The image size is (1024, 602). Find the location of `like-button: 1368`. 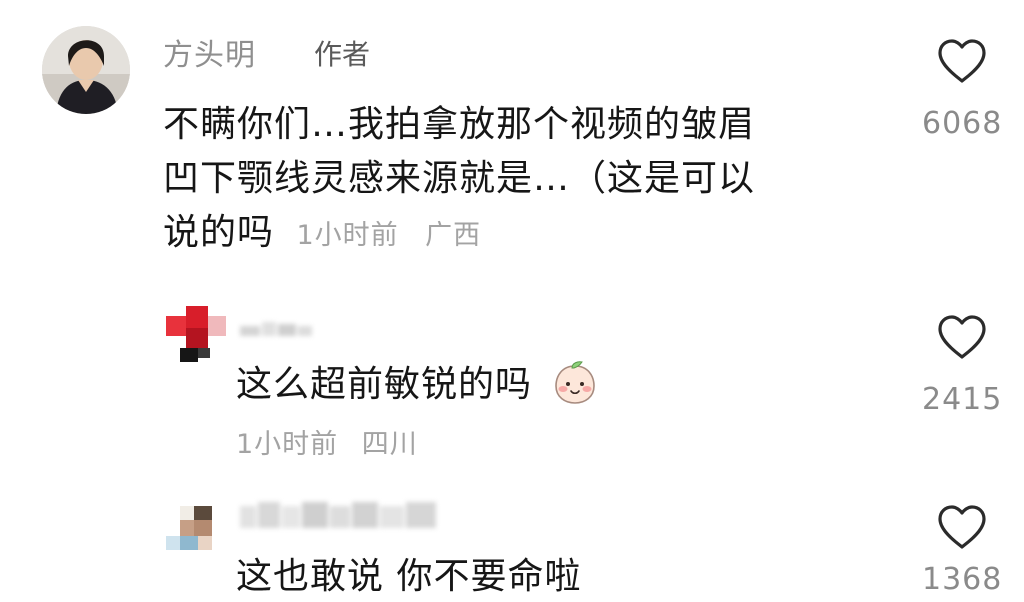

like-button: 1368 is located at coordinates (962, 550).